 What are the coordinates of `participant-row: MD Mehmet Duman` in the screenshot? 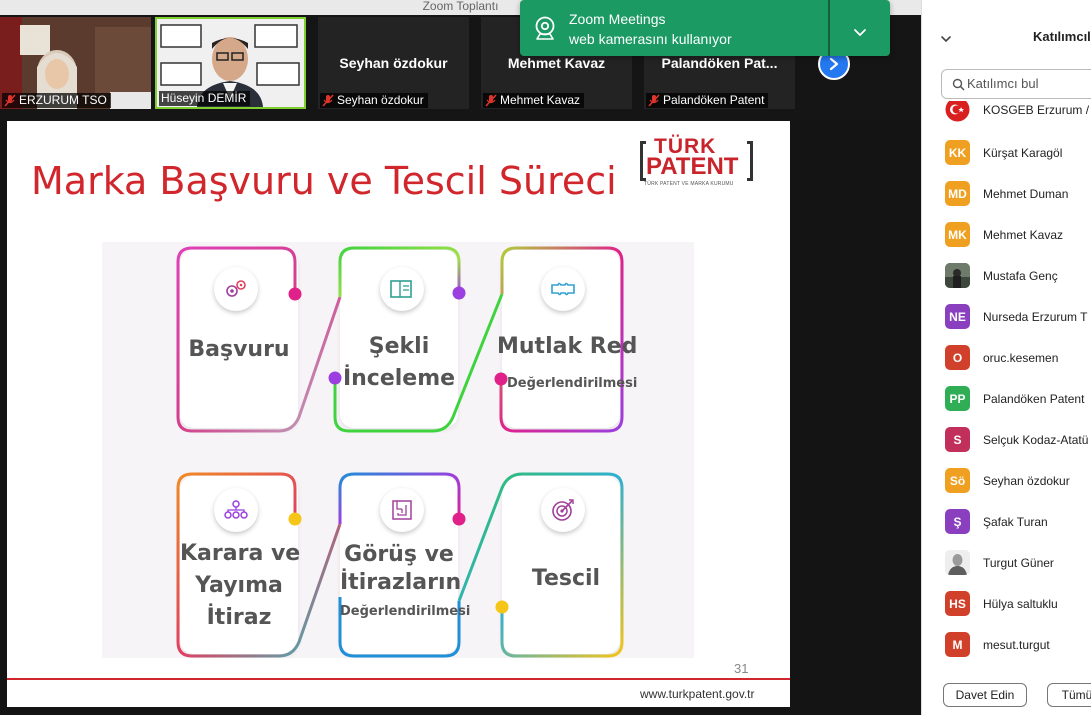 It's located at (1006, 197).